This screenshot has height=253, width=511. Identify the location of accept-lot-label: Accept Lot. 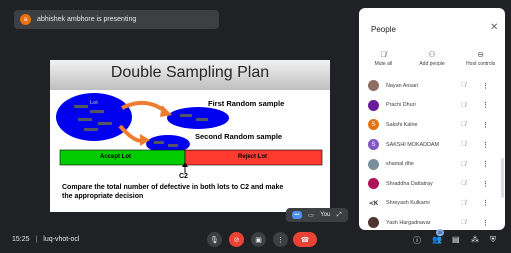
(116, 157).